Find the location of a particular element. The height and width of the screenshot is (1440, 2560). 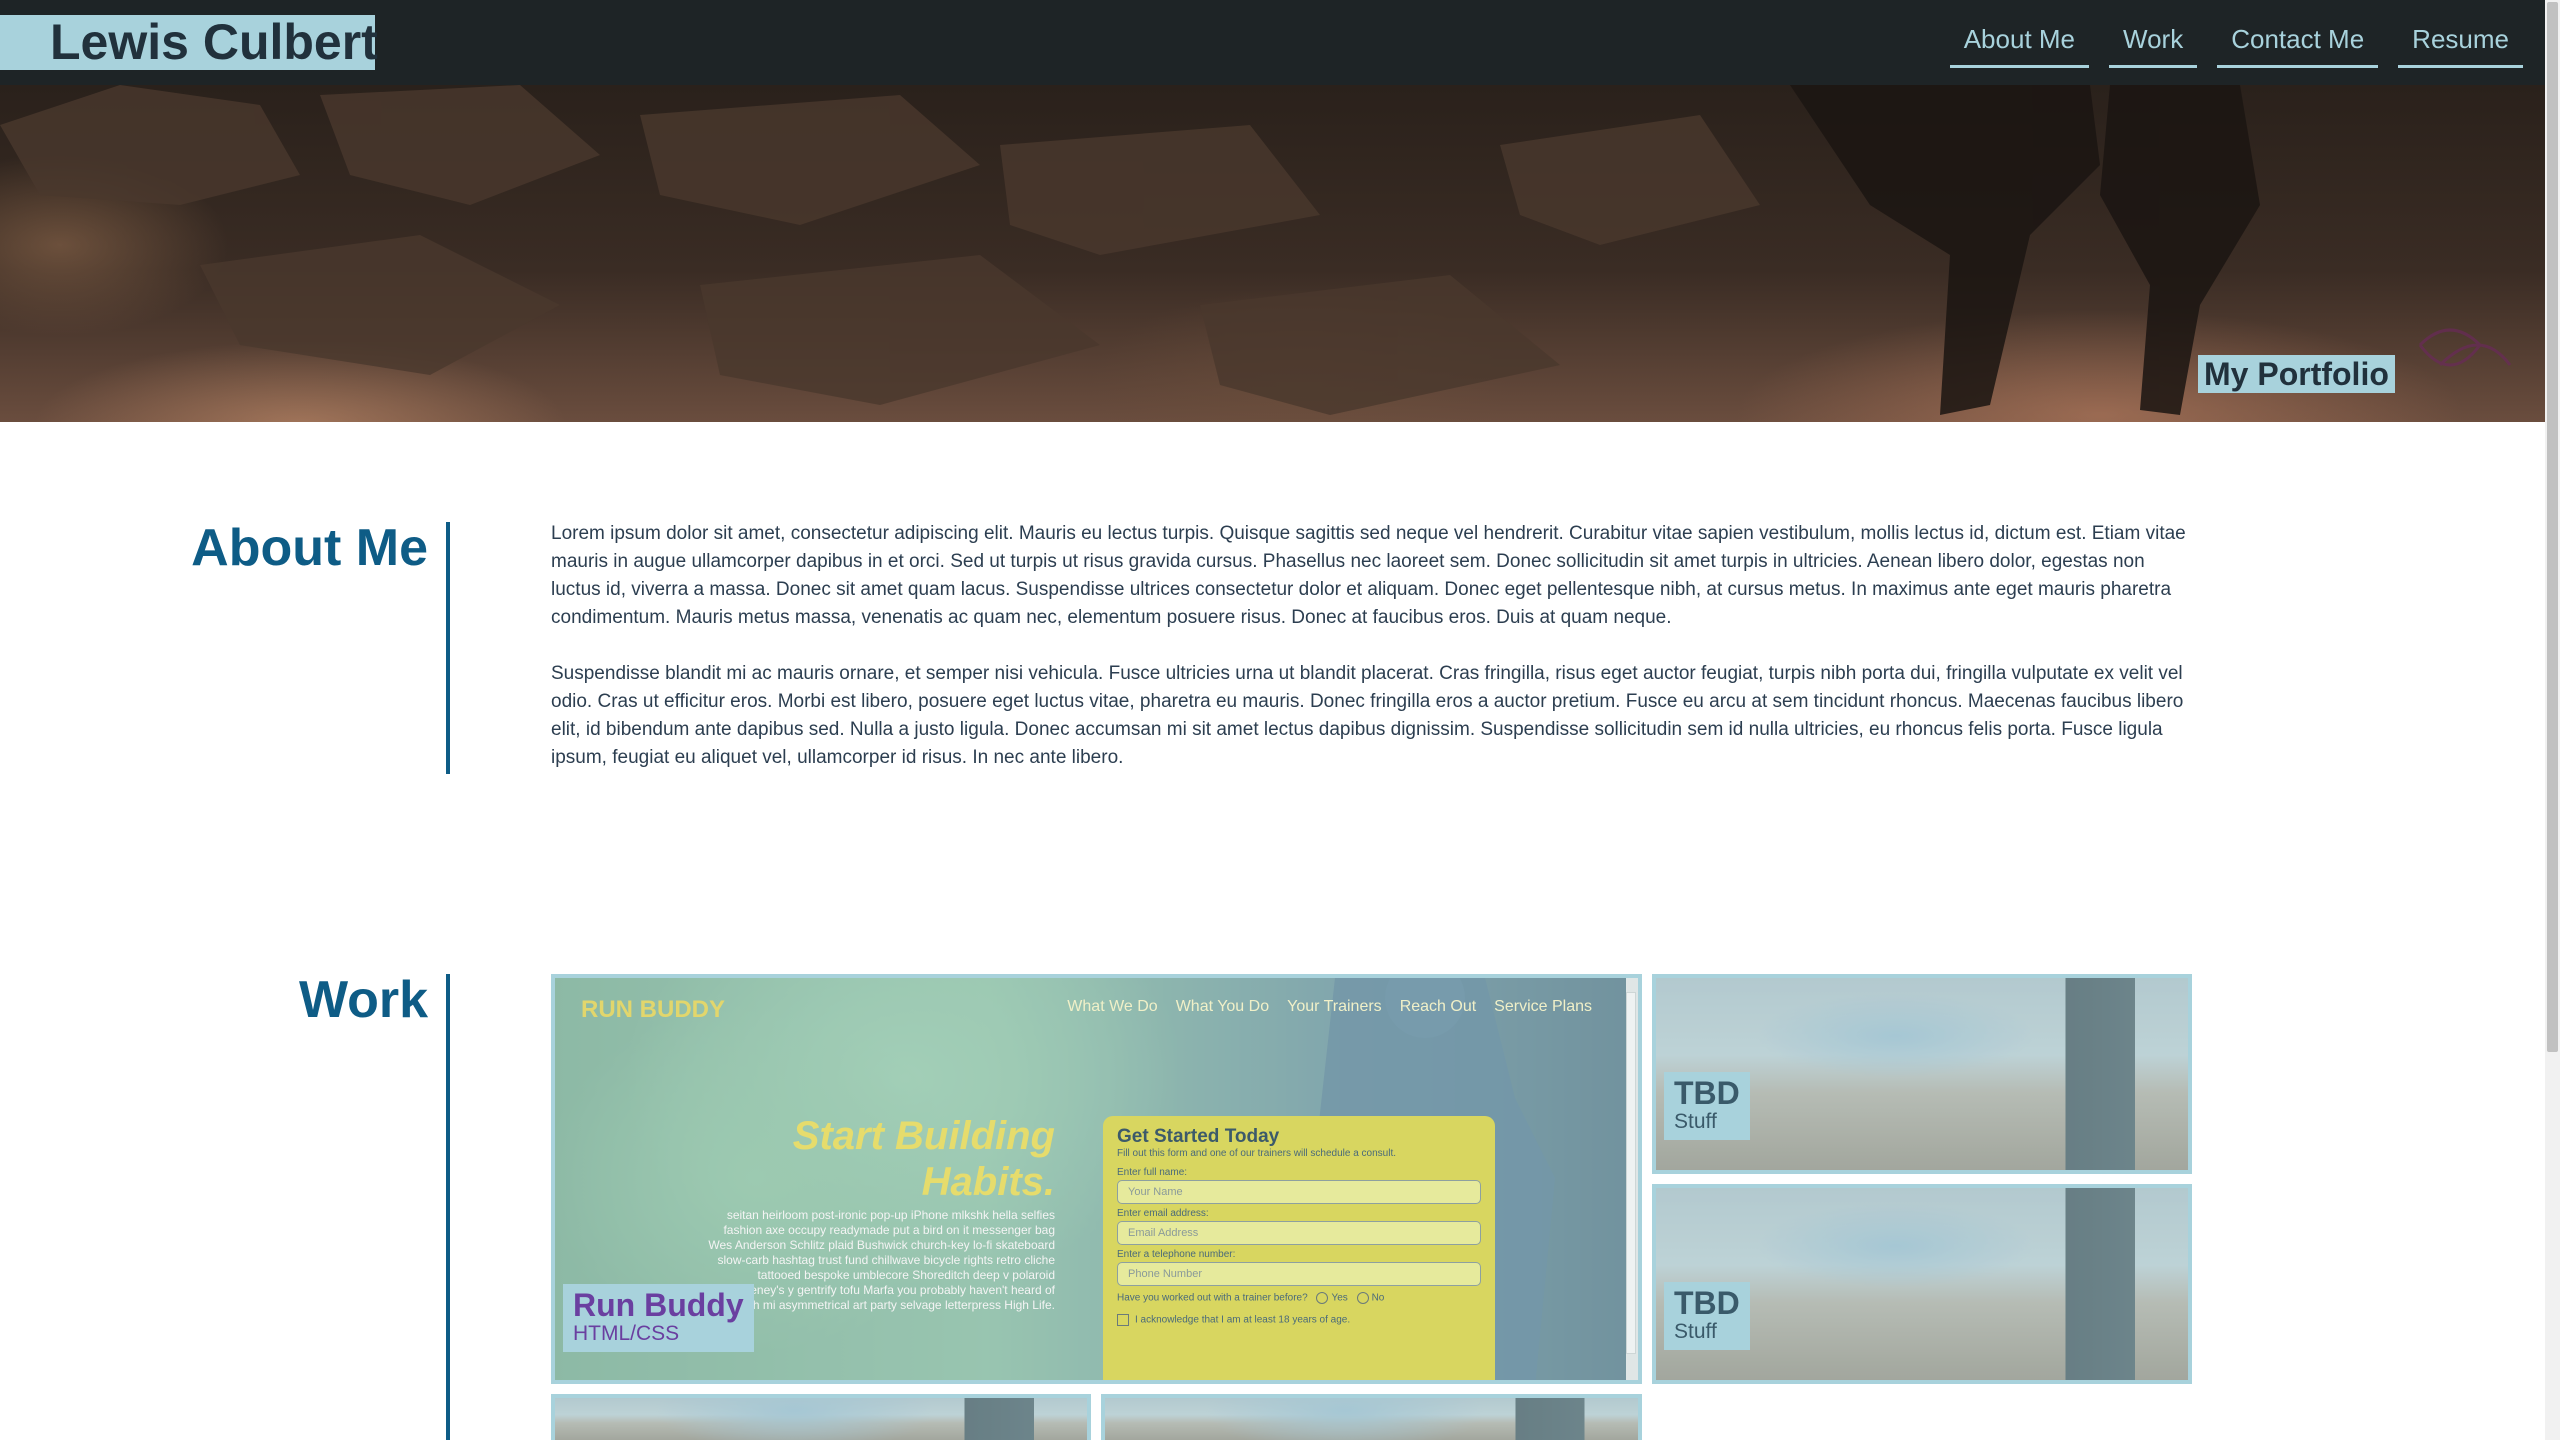

project-title: Run Buddy is located at coordinates (658, 1305).